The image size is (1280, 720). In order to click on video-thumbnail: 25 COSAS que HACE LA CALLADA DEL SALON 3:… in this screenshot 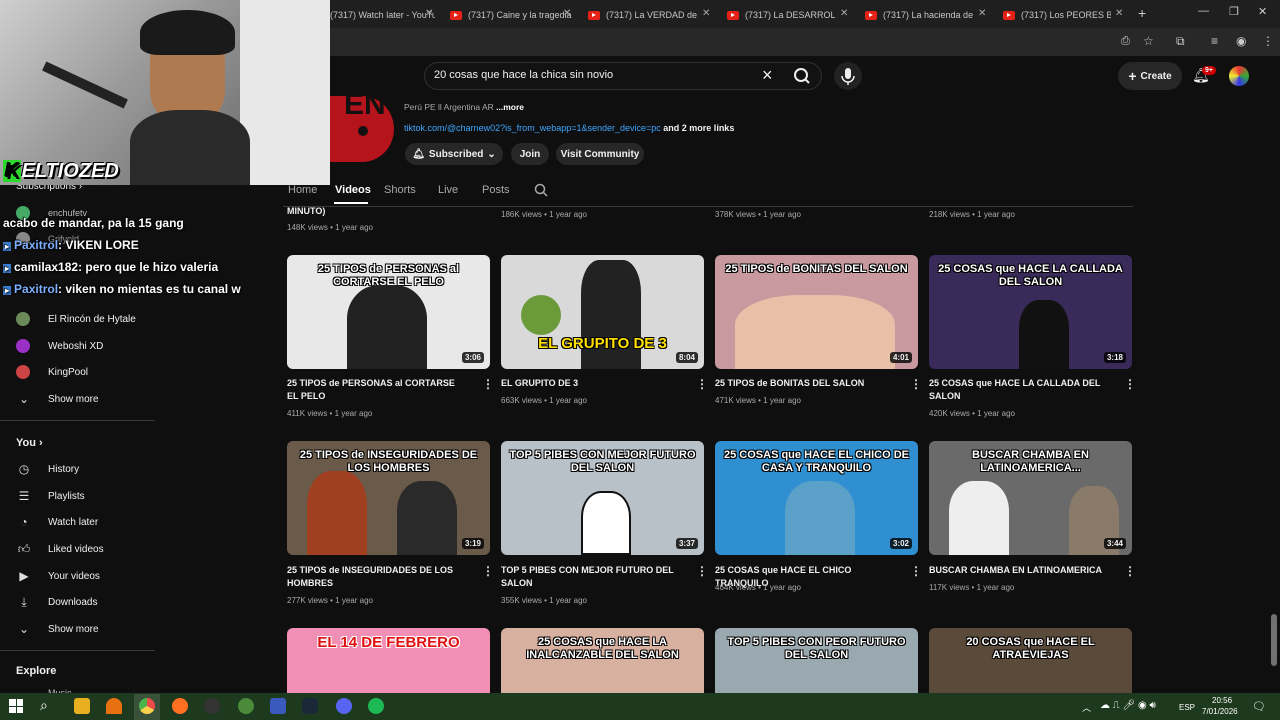, I will do `click(1030, 312)`.